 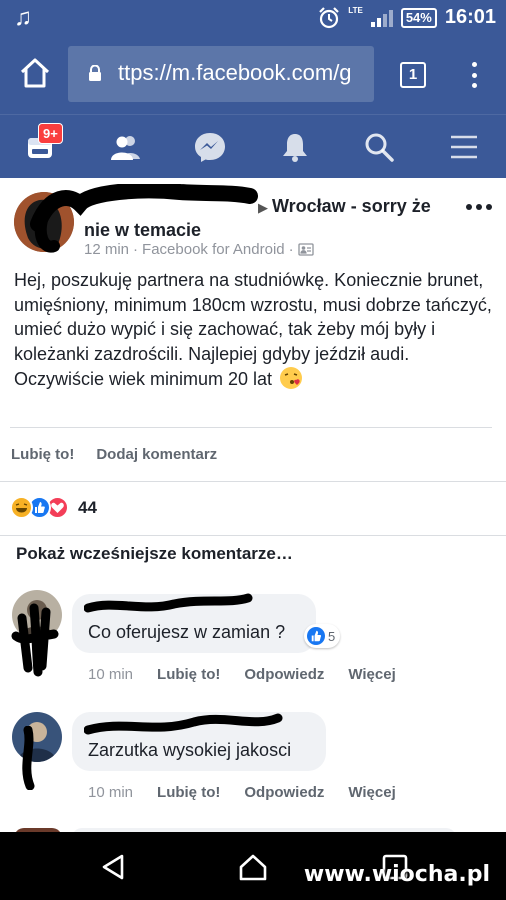 What do you see at coordinates (464, 147) in the screenshot?
I see `hamburger-menu-icon` at bounding box center [464, 147].